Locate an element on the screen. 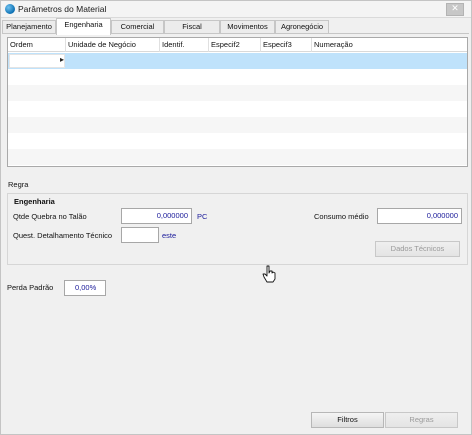 Image resolution: width=472 pixels, height=435 pixels. app-icon is located at coordinates (10, 9).